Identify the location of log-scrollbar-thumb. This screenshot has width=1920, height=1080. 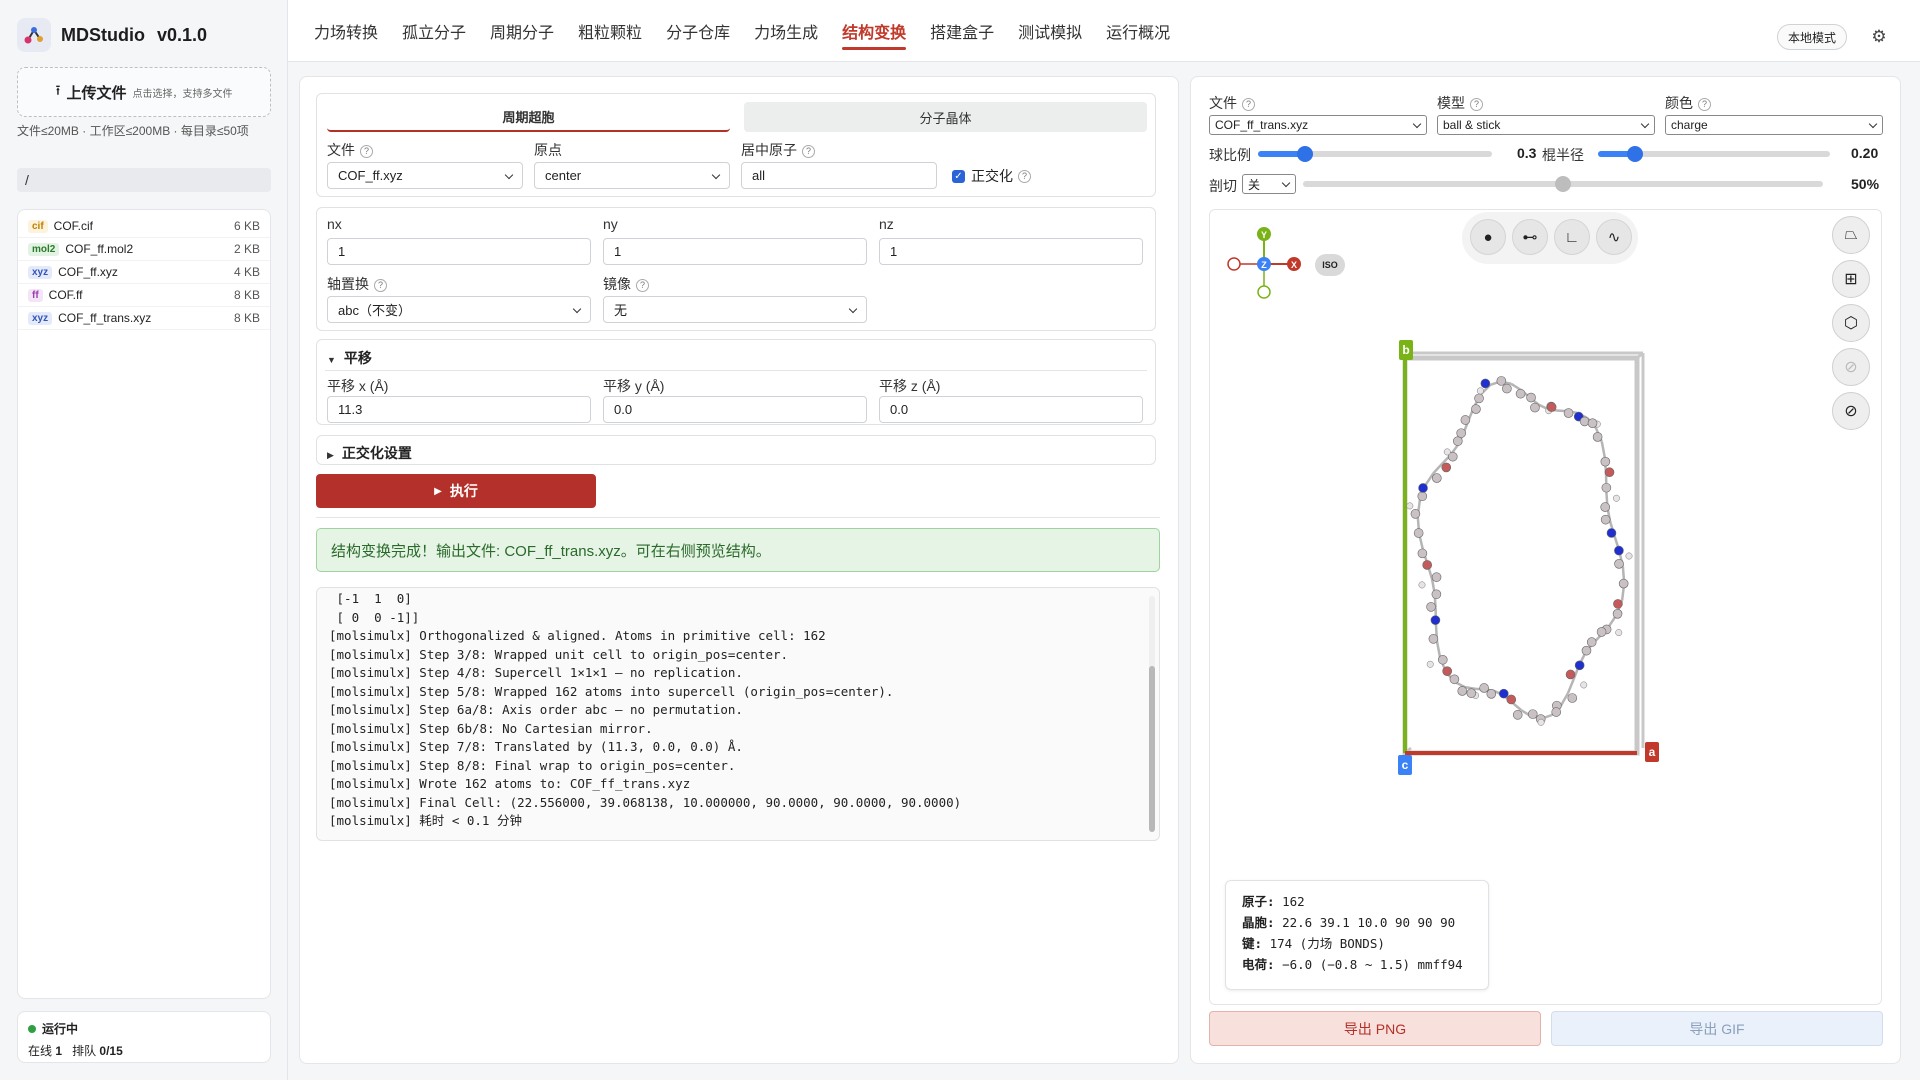
(1152, 749).